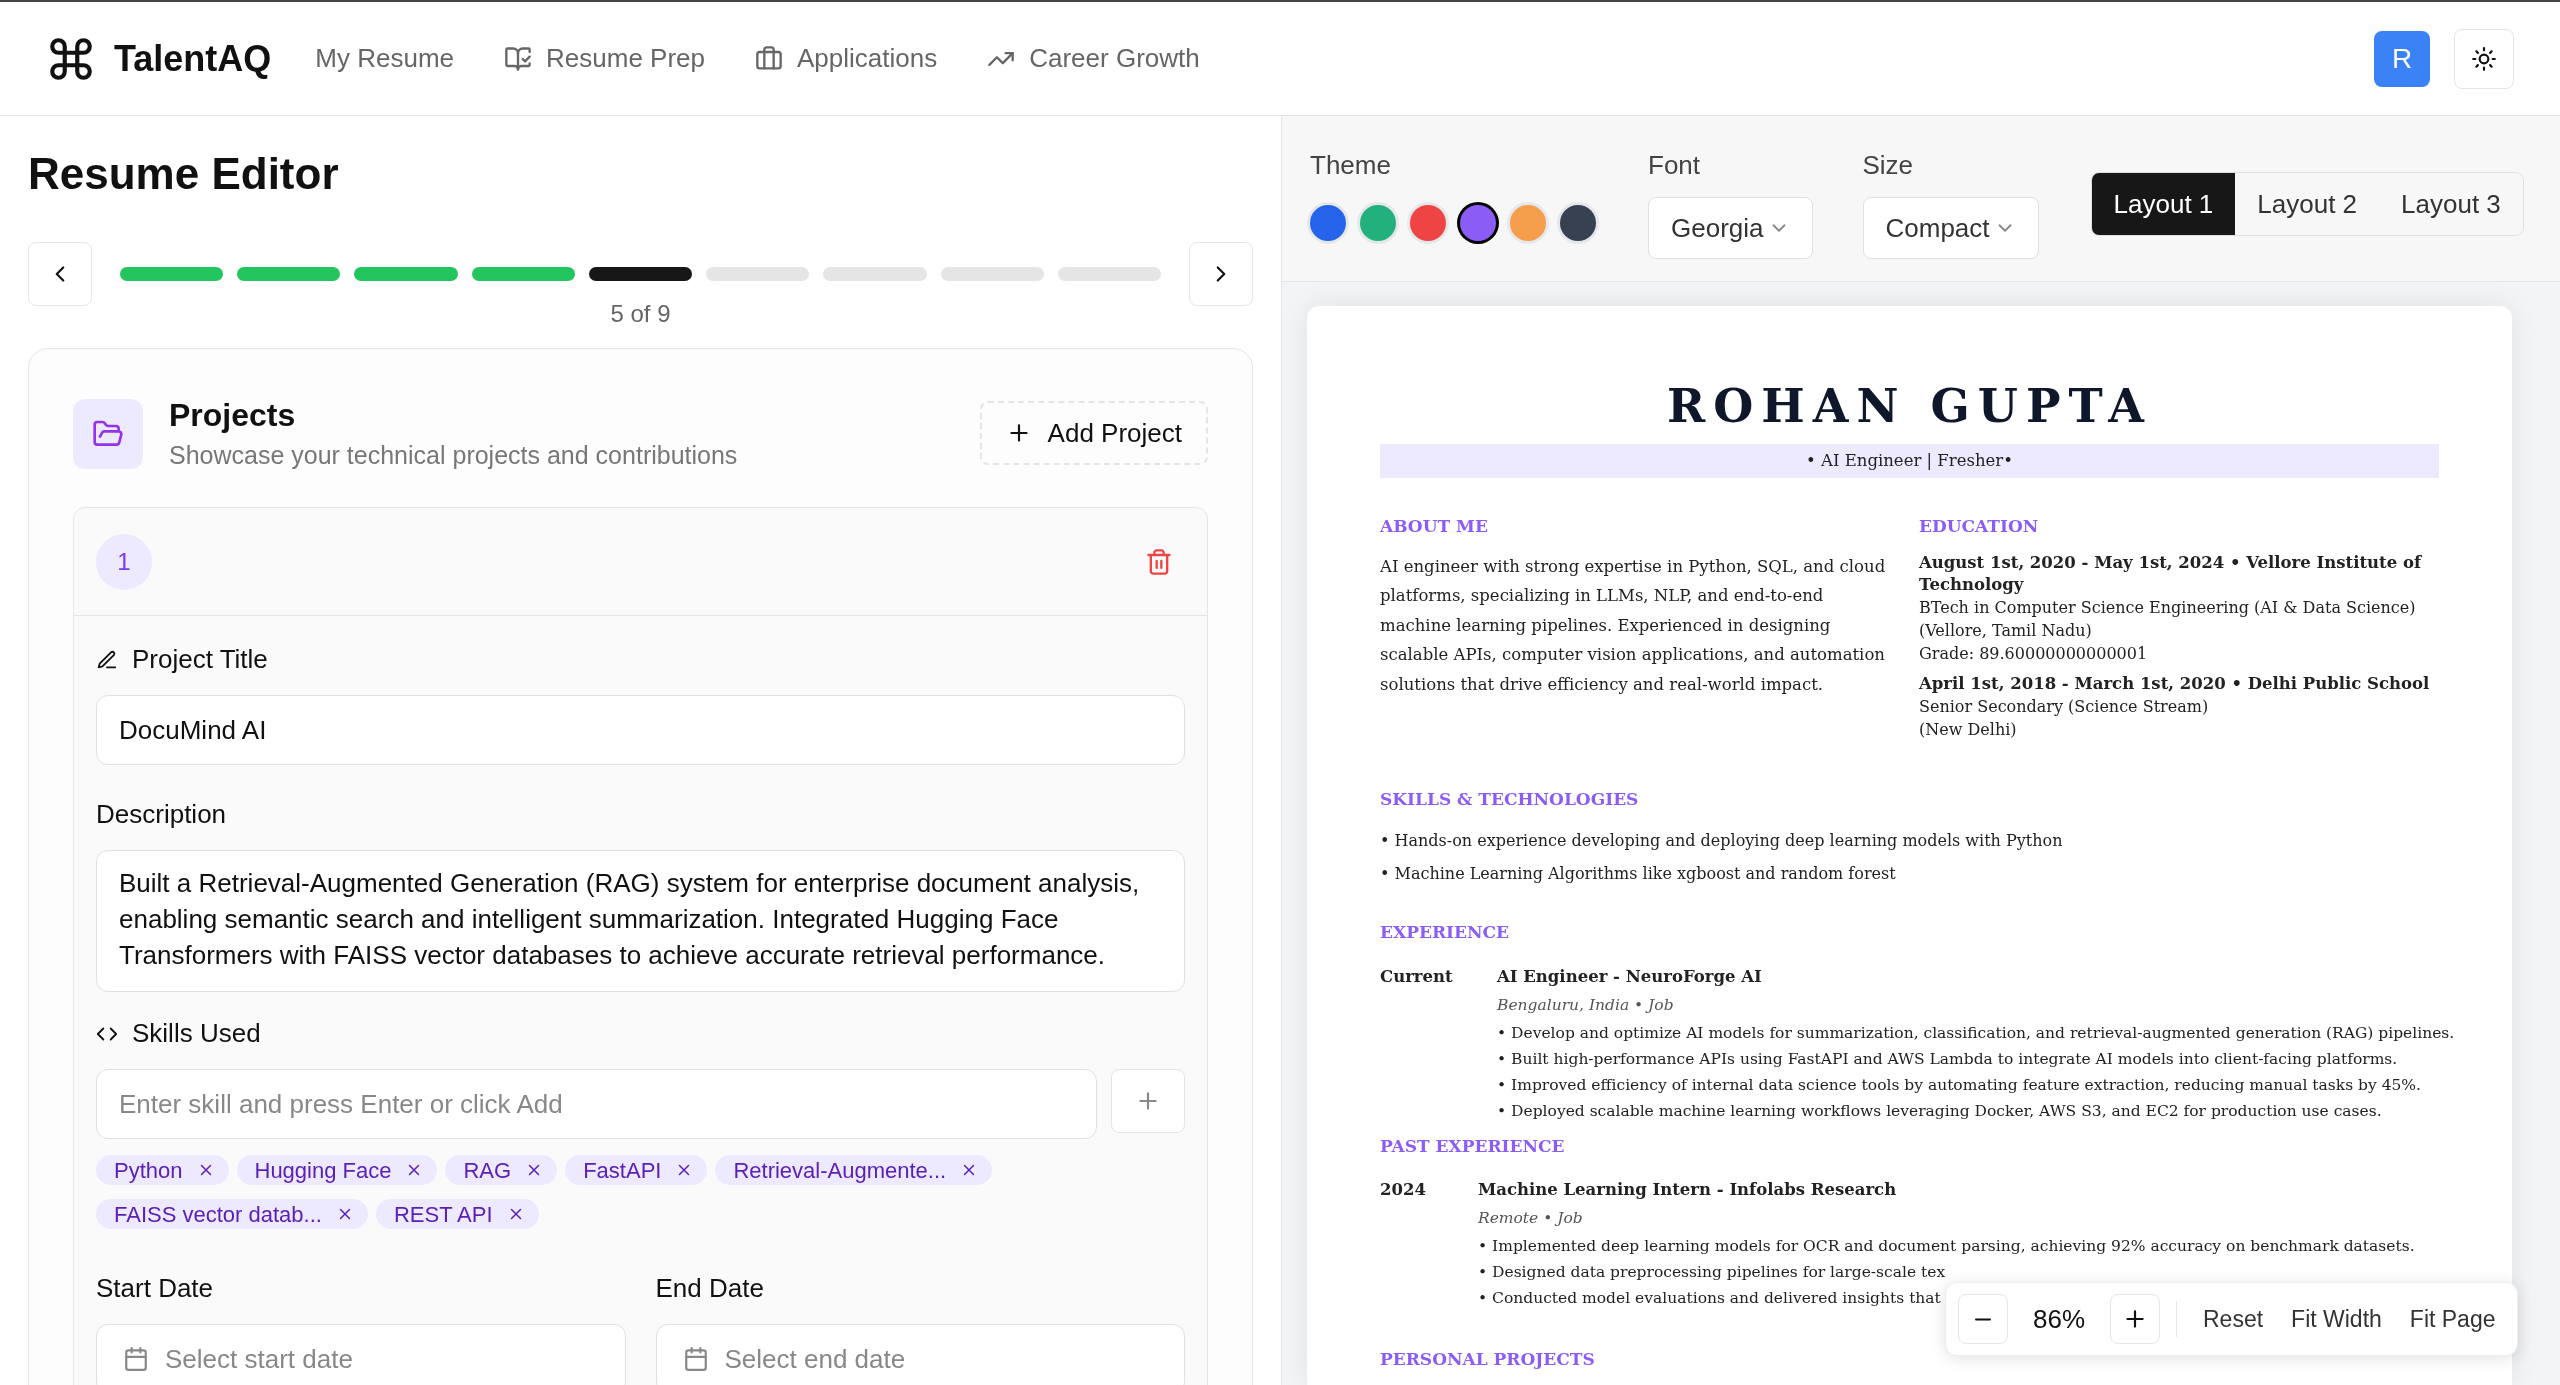  Describe the element at coordinates (361, 1354) in the screenshot. I see `start-date-field: Select start date` at that location.